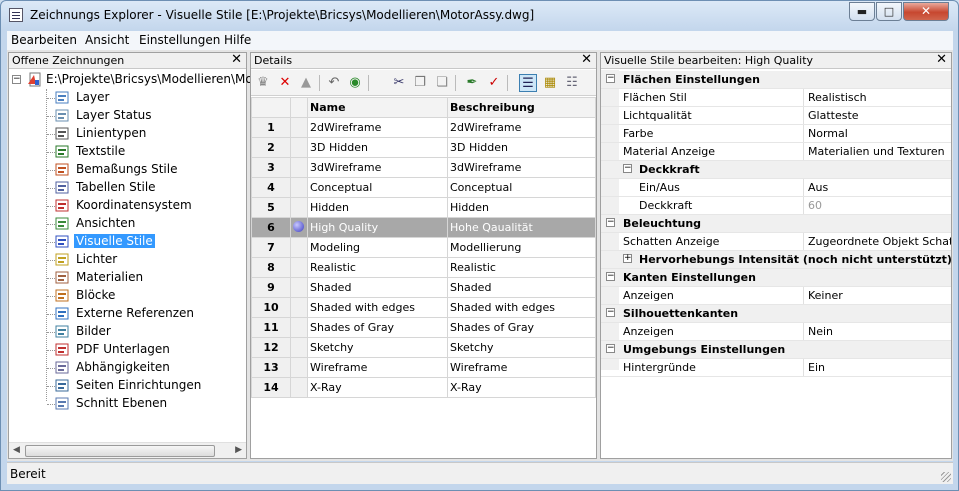  What do you see at coordinates (877, 367) in the screenshot?
I see `prop-value: Ein` at bounding box center [877, 367].